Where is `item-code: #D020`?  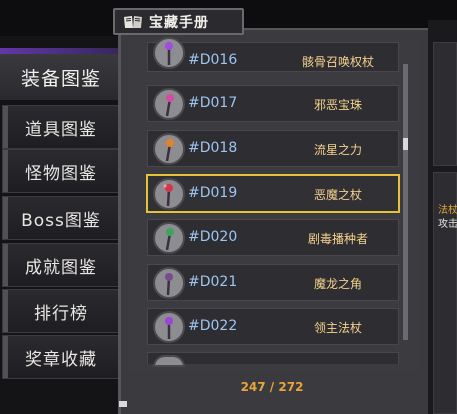 item-code: #D020 is located at coordinates (213, 237).